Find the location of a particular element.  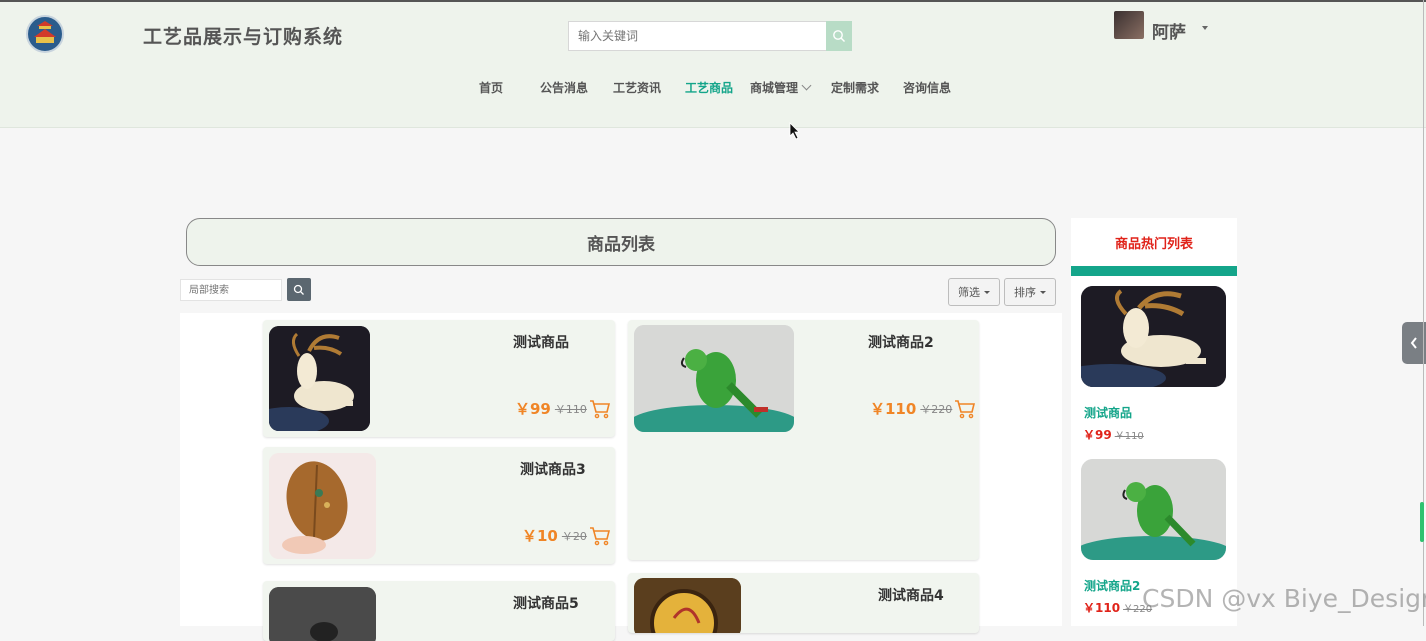

filter-button: 筛选 is located at coordinates (974, 292).